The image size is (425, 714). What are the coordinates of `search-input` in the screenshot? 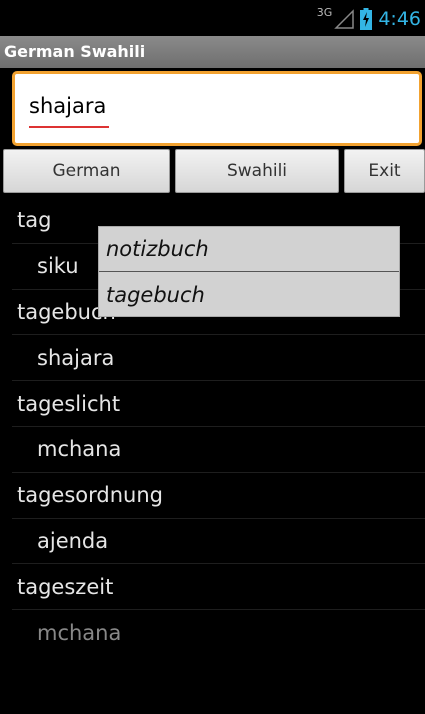 It's located at (209, 106).